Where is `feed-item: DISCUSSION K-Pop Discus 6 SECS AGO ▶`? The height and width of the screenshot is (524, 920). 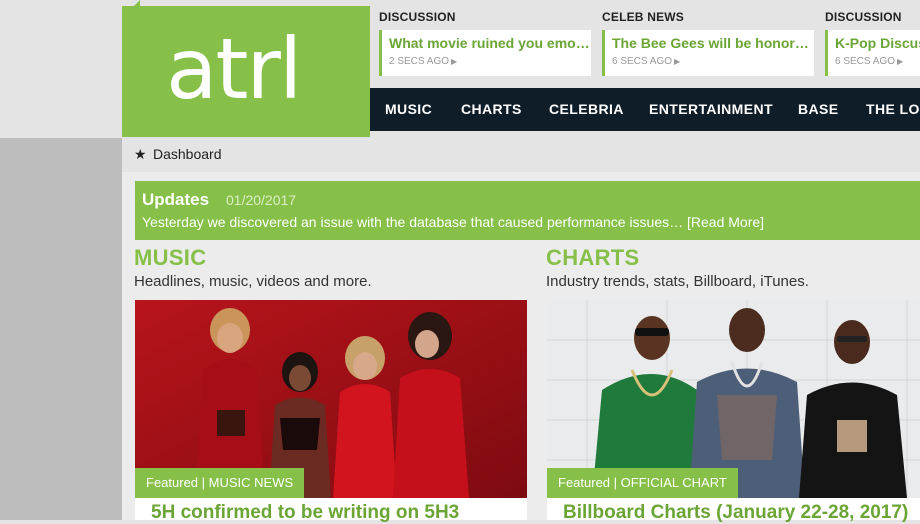
feed-item: DISCUSSION K-Pop Discus 6 SECS AGO ▶ is located at coordinates (872, 45).